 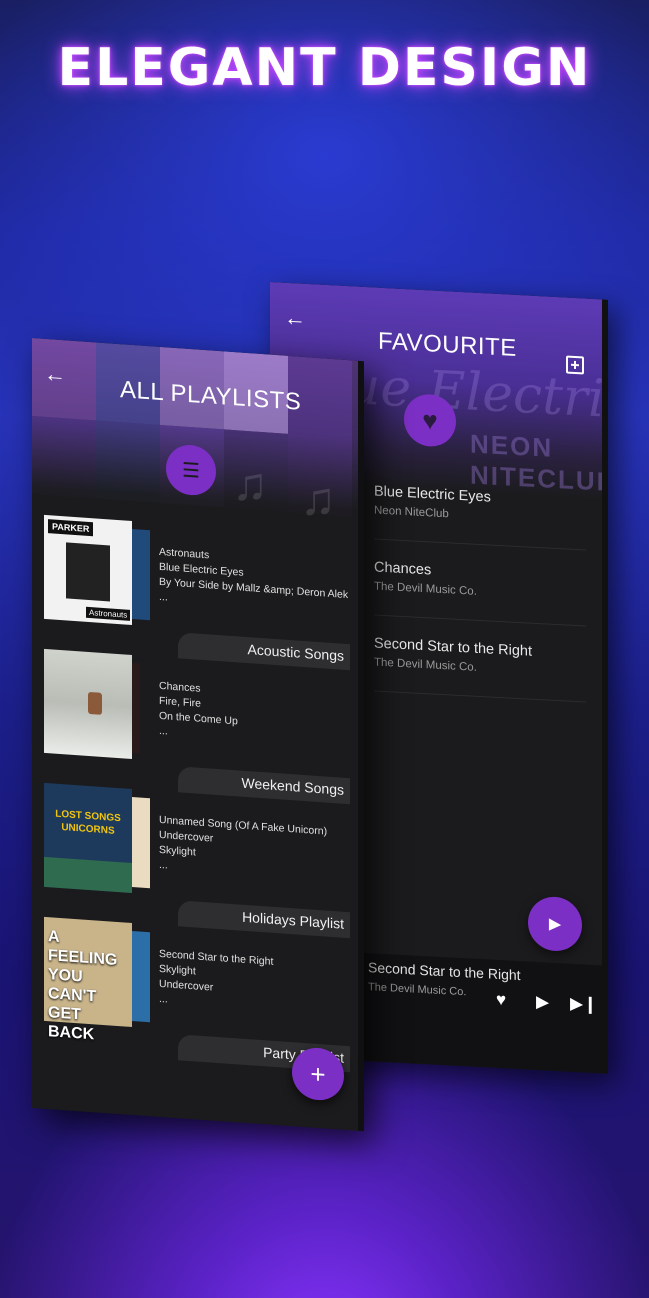 I want to click on now-playing-title: Second Star to the Right, so click(x=444, y=971).